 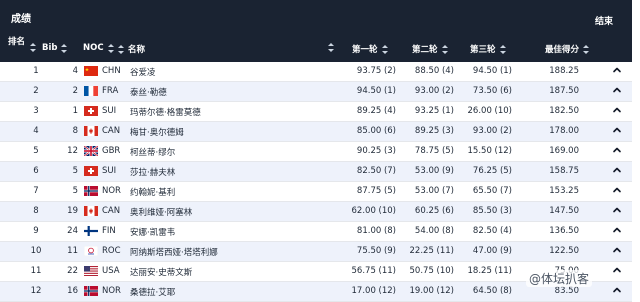 I want to click on bib-cell: 16, so click(x=72, y=291).